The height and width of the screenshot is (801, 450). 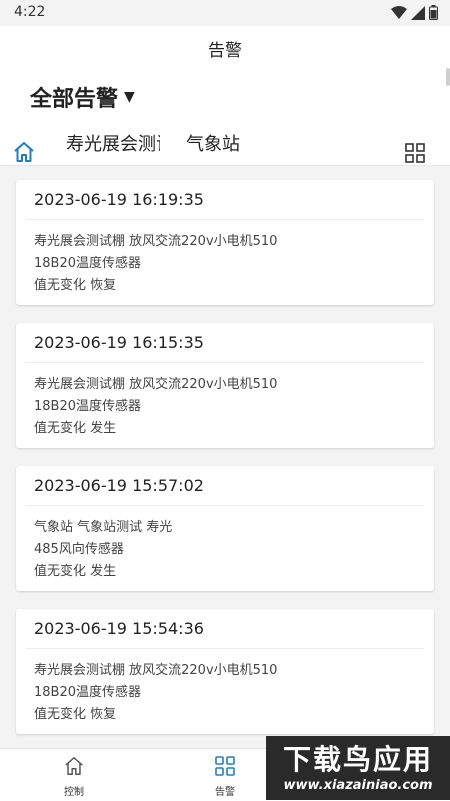 What do you see at coordinates (225, 792) in the screenshot?
I see `nav-alarm-label: 告警` at bounding box center [225, 792].